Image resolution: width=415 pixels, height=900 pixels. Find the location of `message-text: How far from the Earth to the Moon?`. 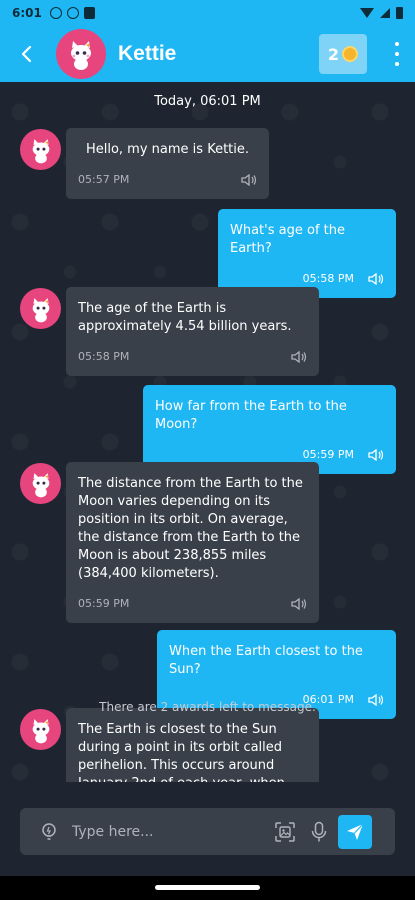

message-text: How far from the Earth to the Moon? is located at coordinates (251, 415).